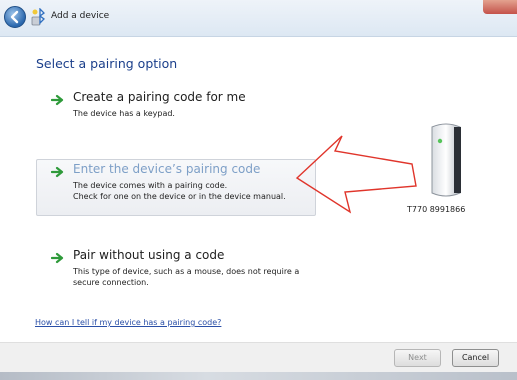  Describe the element at coordinates (258, 376) in the screenshot. I see `taskbar-edge` at that location.